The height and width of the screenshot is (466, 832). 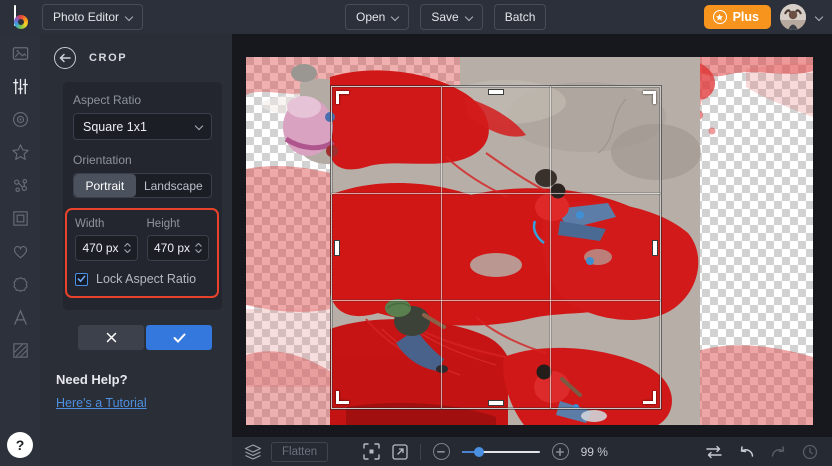 What do you see at coordinates (106, 248) in the screenshot?
I see `width-input: 470 px` at bounding box center [106, 248].